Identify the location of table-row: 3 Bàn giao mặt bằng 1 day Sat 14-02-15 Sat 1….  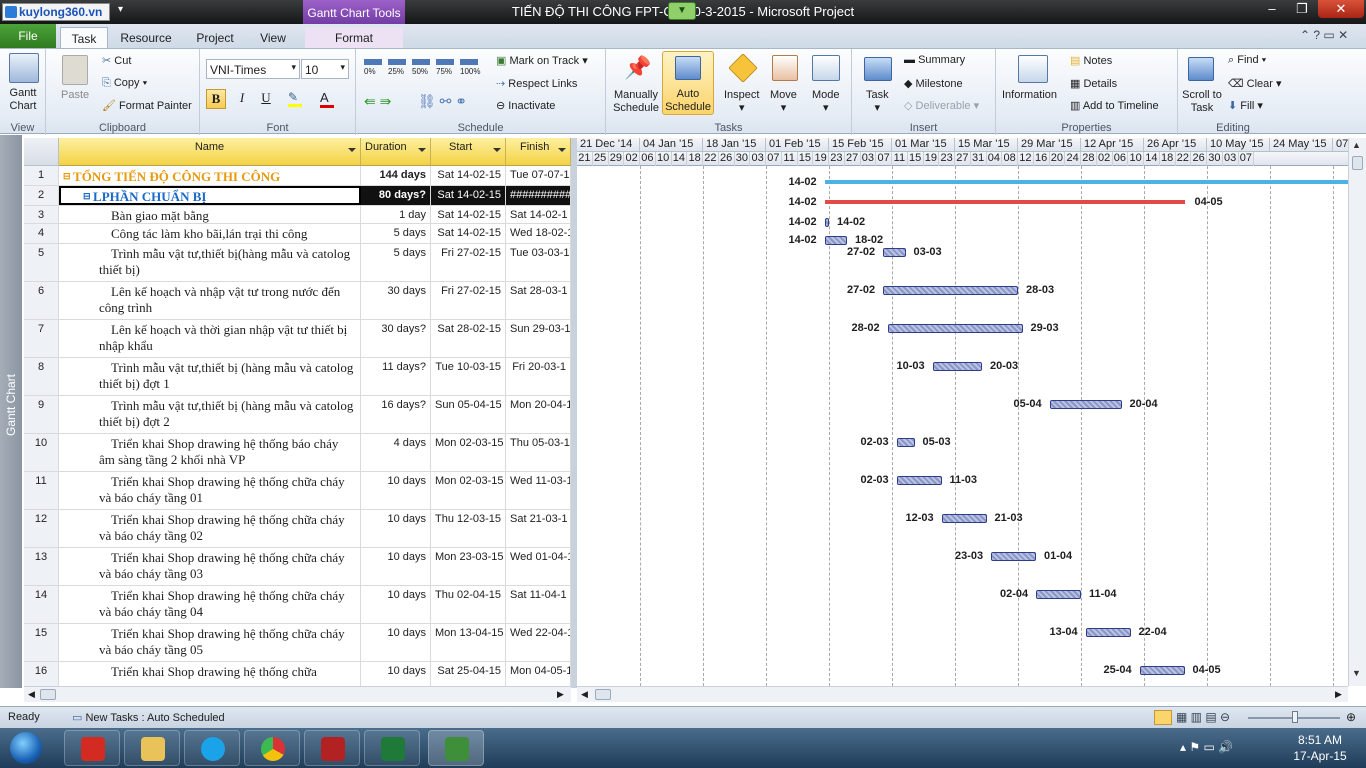
(297, 215).